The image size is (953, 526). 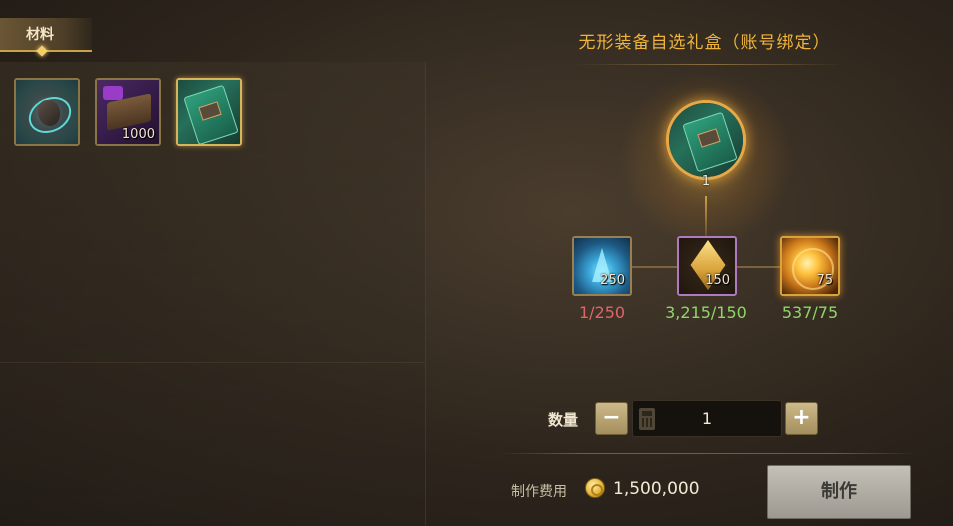 What do you see at coordinates (717, 280) in the screenshot?
I see `requirement-amount: 150` at bounding box center [717, 280].